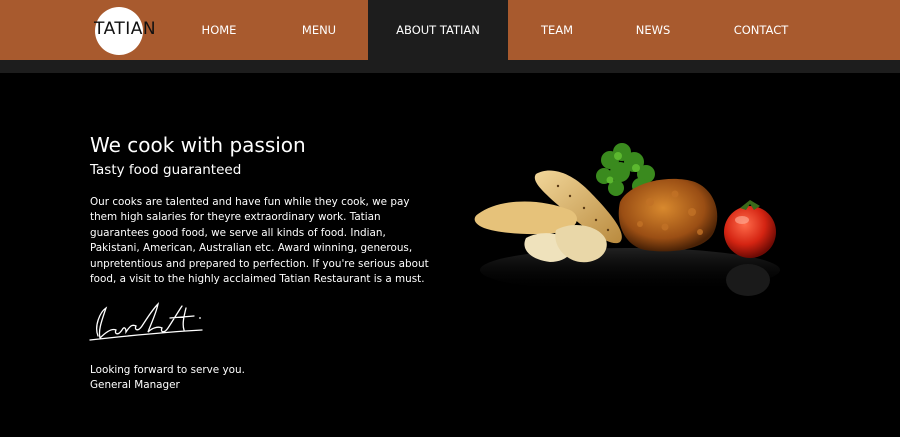 This screenshot has width=900, height=437. What do you see at coordinates (125, 29) in the screenshot?
I see `logo-text: TATIAN` at bounding box center [125, 29].